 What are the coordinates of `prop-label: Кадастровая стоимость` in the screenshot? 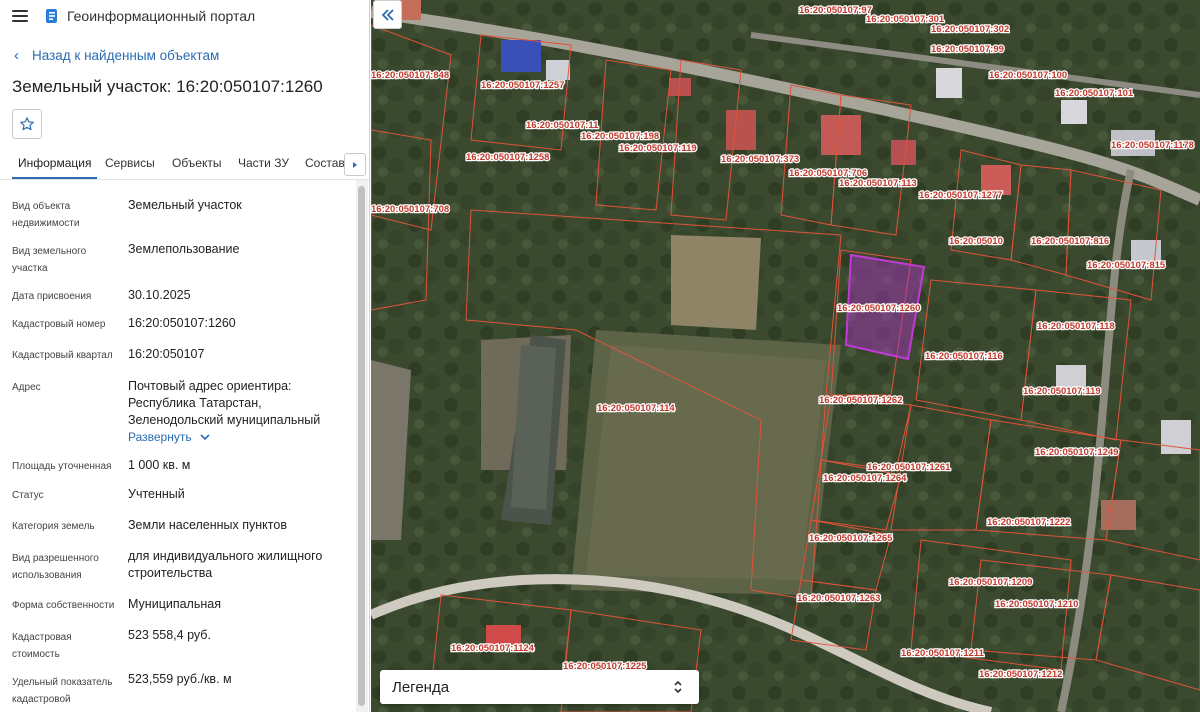 It's located at (42, 646).